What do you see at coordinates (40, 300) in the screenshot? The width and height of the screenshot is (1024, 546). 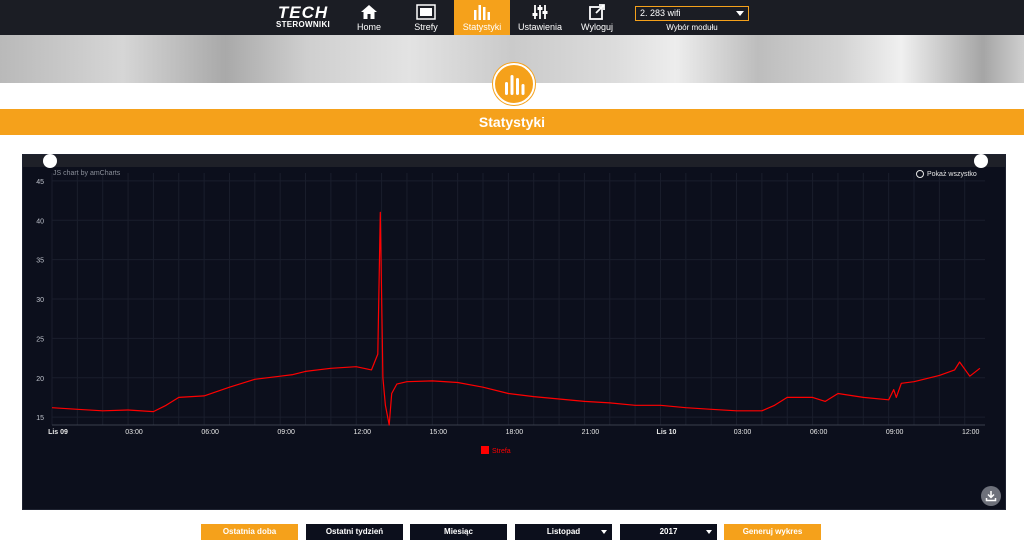 I see `y-tick-label: 30` at bounding box center [40, 300].